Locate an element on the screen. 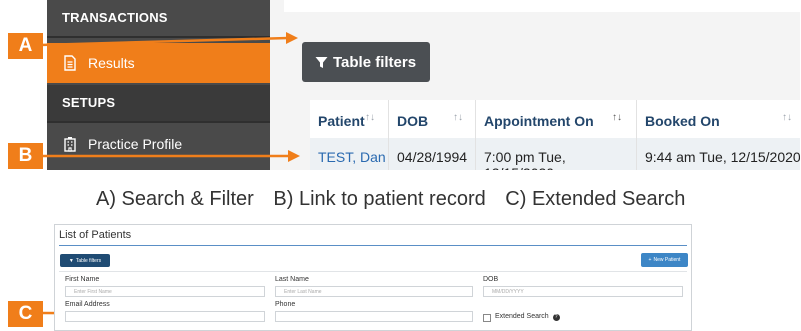  filter-icon: ▼ is located at coordinates (71, 260).